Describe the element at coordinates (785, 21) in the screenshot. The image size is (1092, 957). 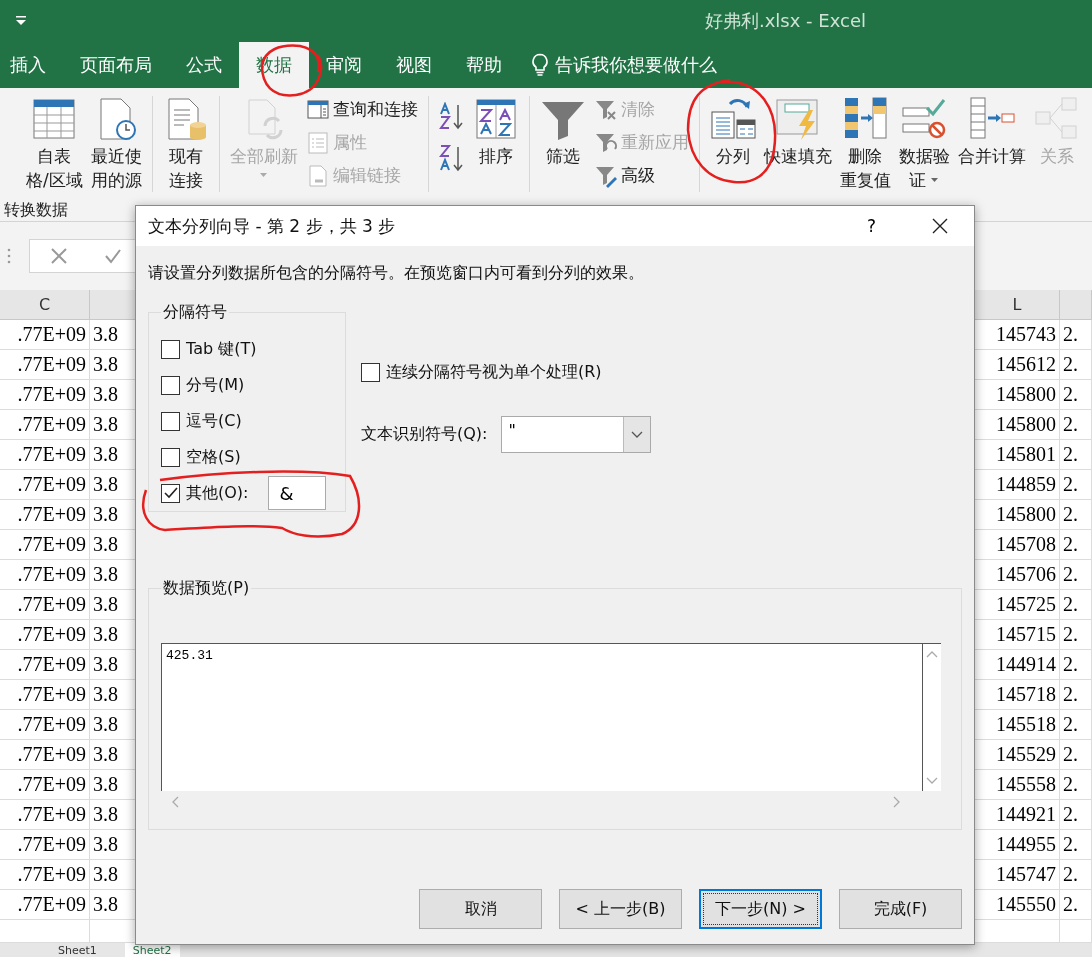
I see `window-title: 好弗利.xlsx - Excel` at that location.